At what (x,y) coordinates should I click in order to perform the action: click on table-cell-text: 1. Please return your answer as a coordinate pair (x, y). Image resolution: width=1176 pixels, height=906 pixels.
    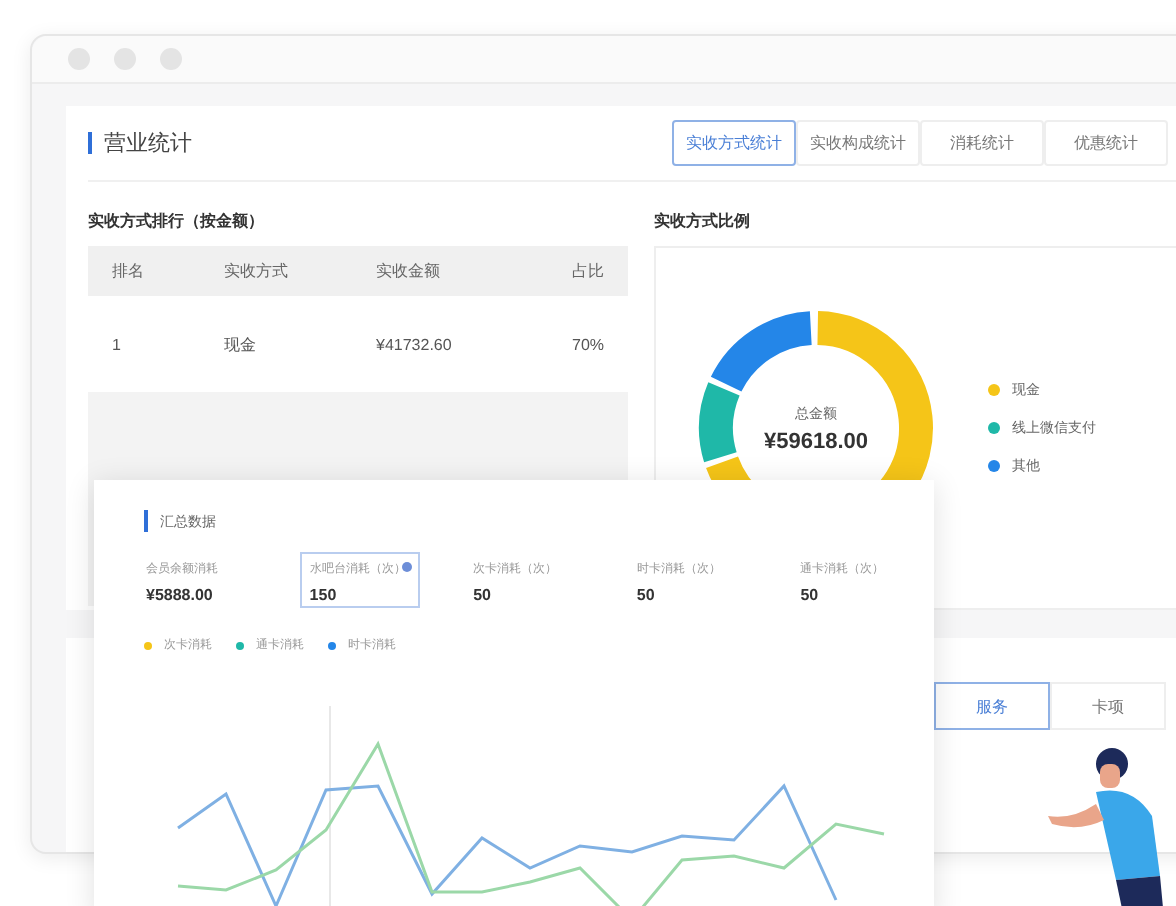
    Looking at the image, I should click on (117, 344).